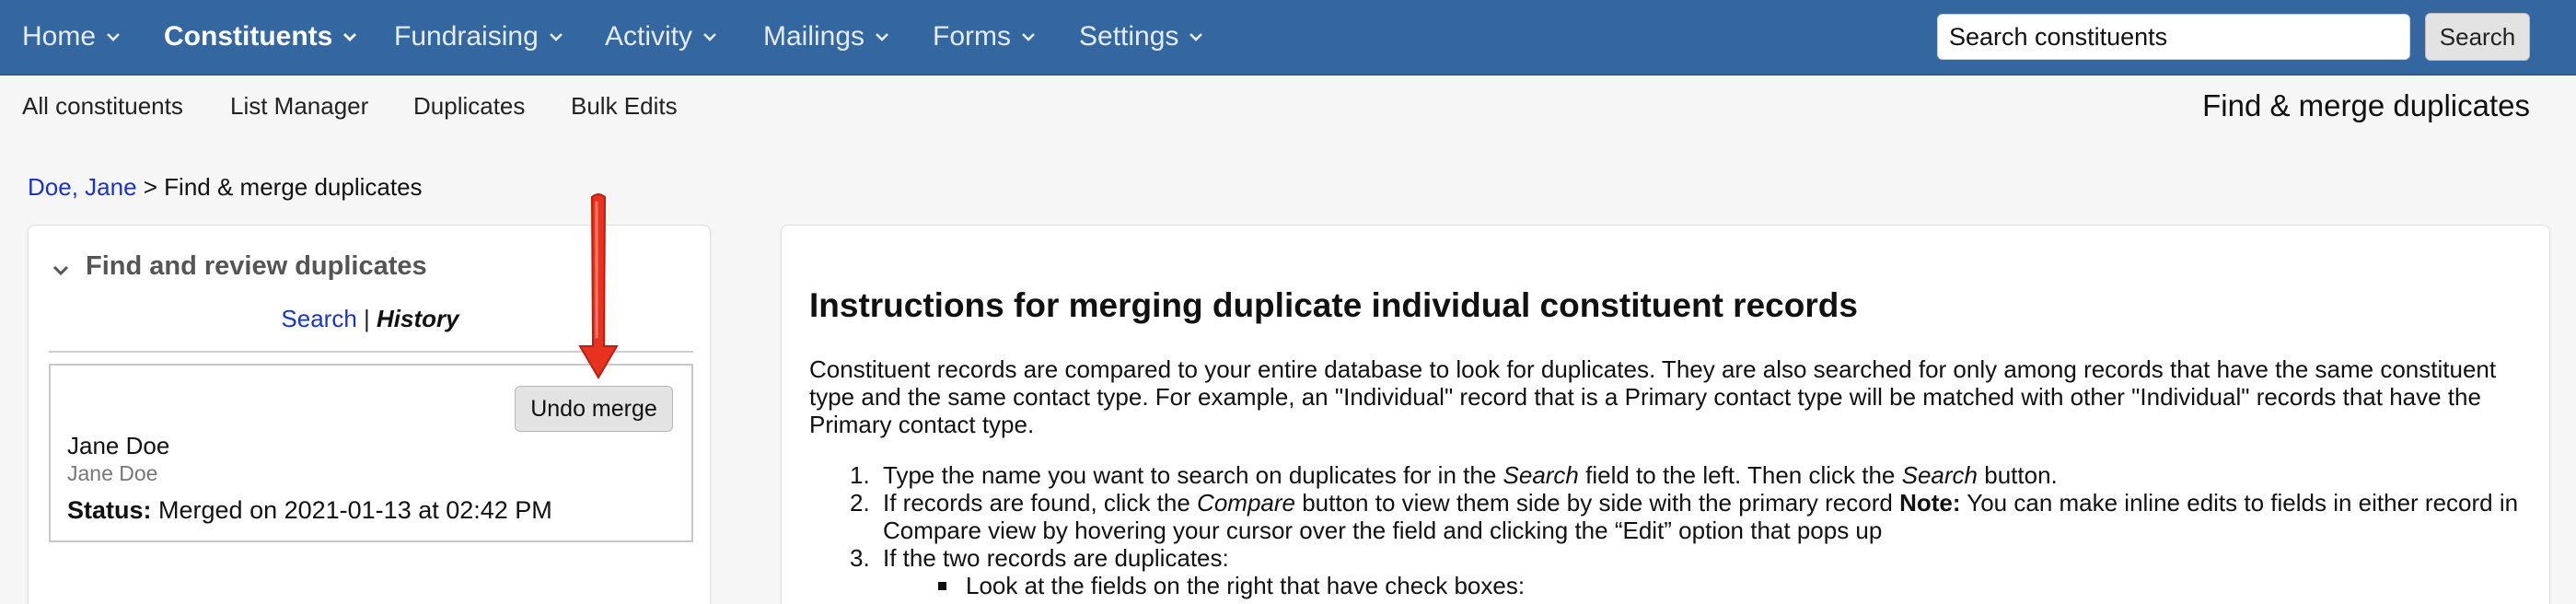  Describe the element at coordinates (1740, 475) in the screenshot. I see `step-text: field to the left. Then click the` at that location.